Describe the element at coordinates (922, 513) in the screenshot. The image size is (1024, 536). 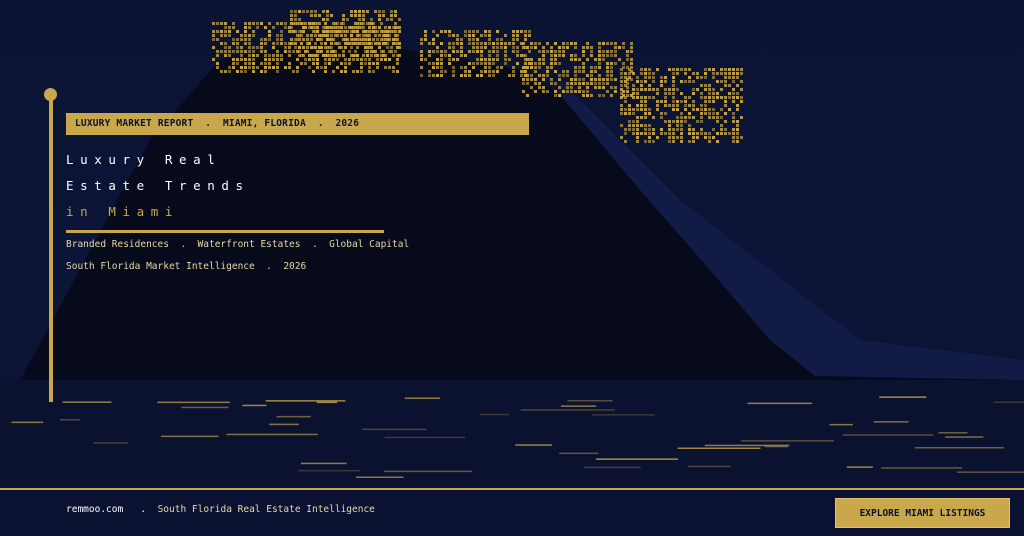
I see `explore-listings-button: EXPLORE MIAMI LISTINGS` at that location.